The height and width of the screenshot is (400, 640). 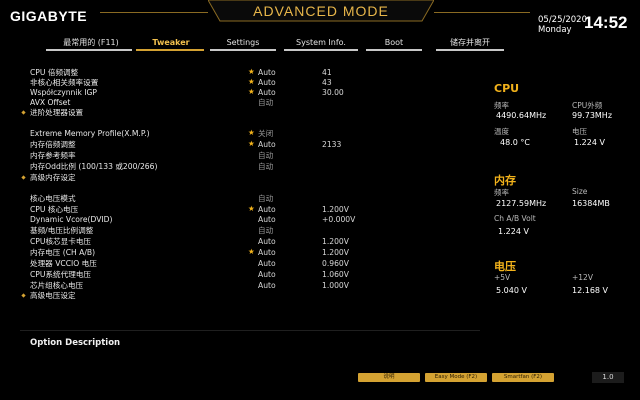 What do you see at coordinates (579, 131) in the screenshot?
I see `cpu-volt-label: 电压` at bounding box center [579, 131].